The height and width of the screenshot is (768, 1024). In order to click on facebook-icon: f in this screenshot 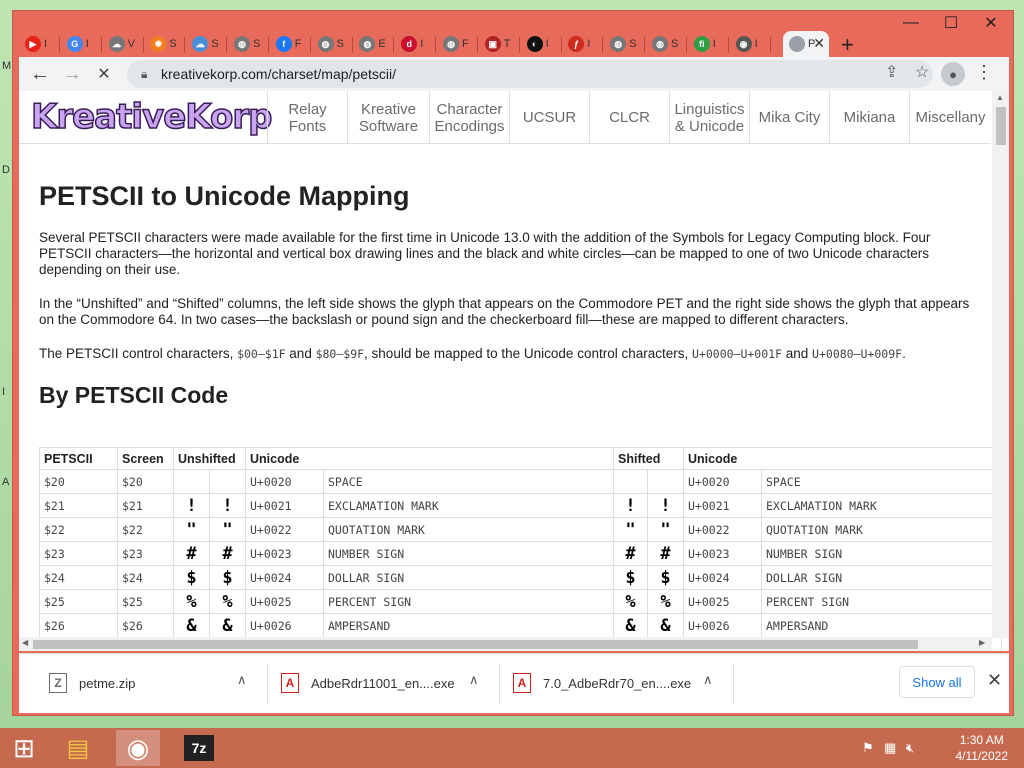, I will do `click(283, 44)`.